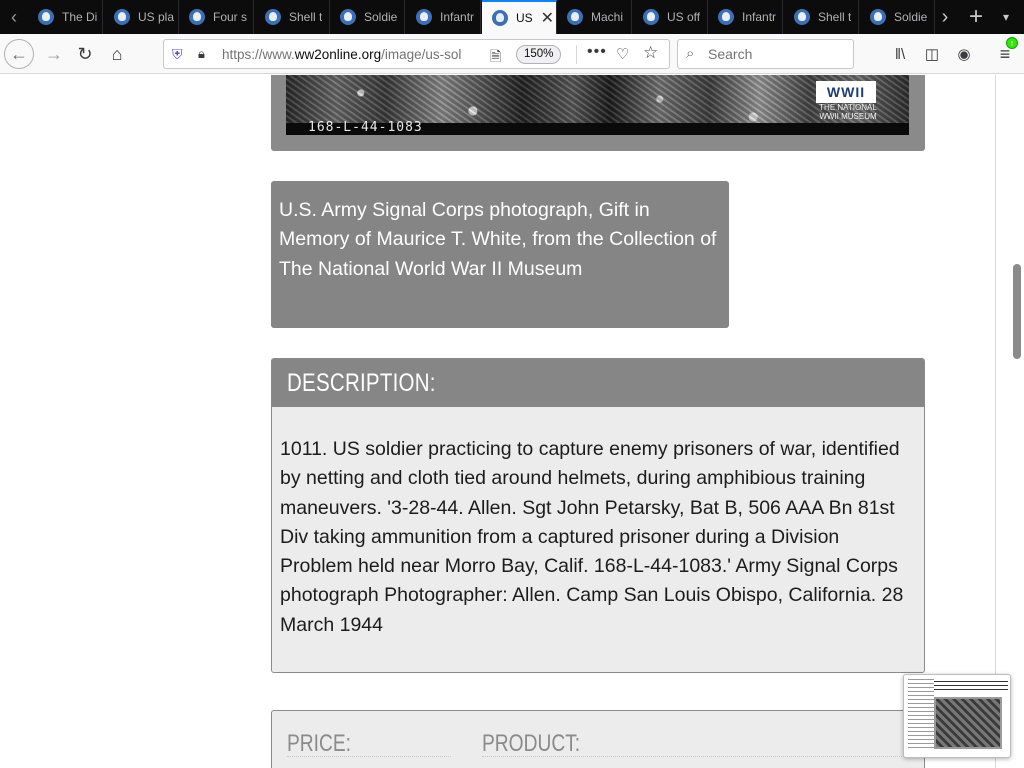  What do you see at coordinates (945, 17) in the screenshot?
I see `chevron-right-icon: ›` at bounding box center [945, 17].